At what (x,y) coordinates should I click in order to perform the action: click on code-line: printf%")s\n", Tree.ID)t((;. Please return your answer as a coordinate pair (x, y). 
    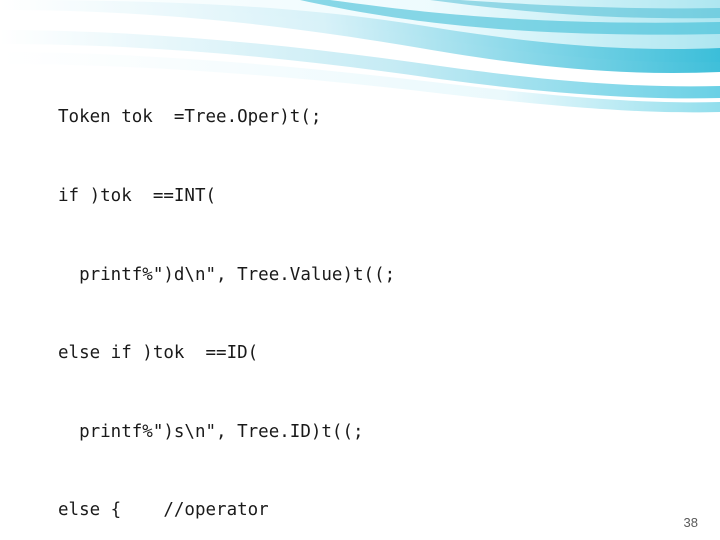
    Looking at the image, I should click on (211, 431).